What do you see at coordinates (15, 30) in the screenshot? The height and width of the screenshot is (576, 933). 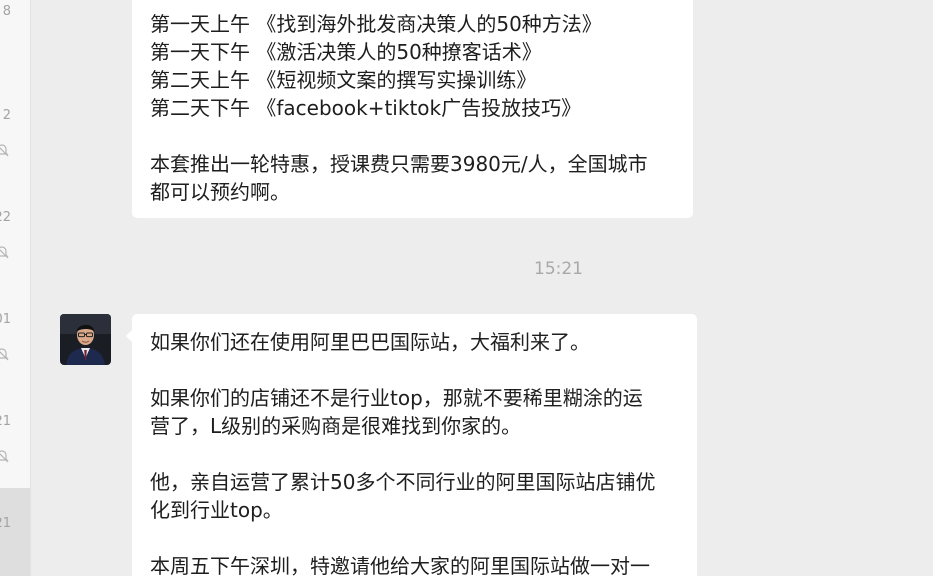 I see `session-item: 8` at bounding box center [15, 30].